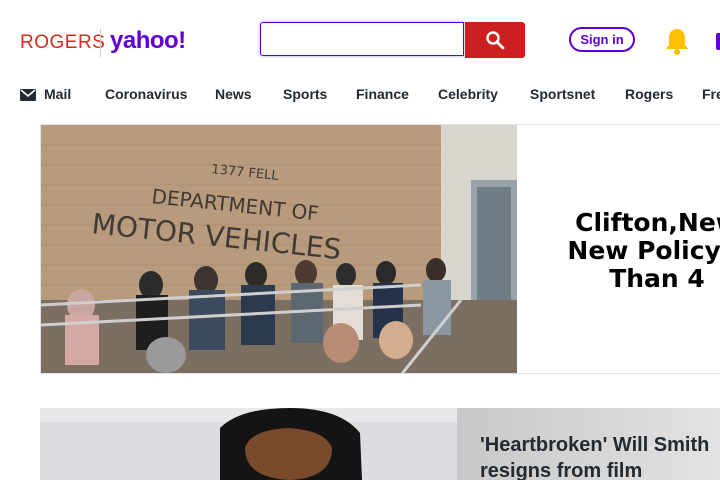  What do you see at coordinates (602, 39) in the screenshot?
I see `sign-in-button: Sign in` at bounding box center [602, 39].